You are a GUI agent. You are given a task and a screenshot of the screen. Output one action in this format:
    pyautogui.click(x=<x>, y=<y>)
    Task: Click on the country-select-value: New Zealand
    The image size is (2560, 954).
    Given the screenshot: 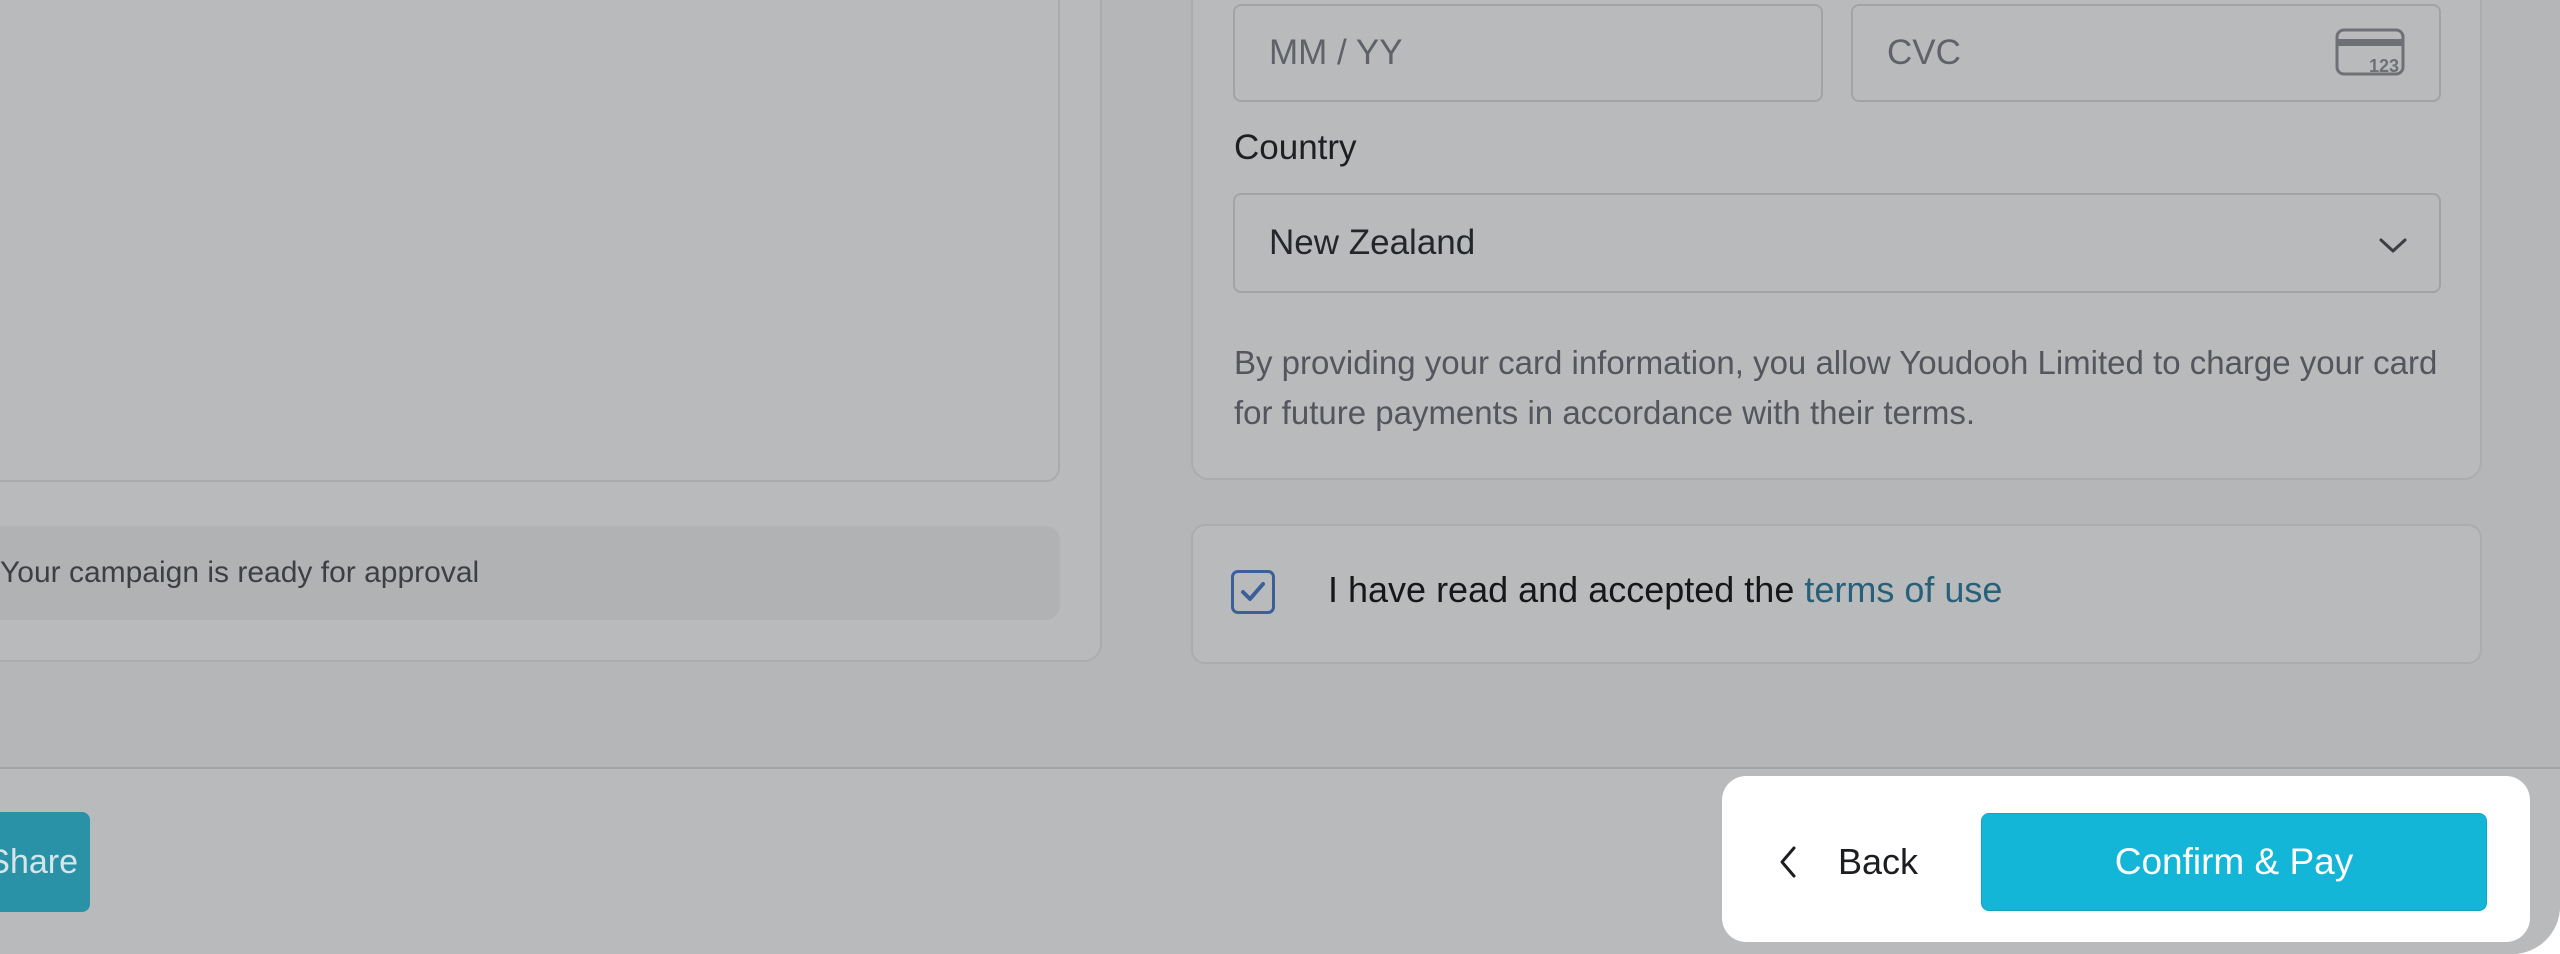 What is the action you would take?
    pyautogui.click(x=1372, y=242)
    